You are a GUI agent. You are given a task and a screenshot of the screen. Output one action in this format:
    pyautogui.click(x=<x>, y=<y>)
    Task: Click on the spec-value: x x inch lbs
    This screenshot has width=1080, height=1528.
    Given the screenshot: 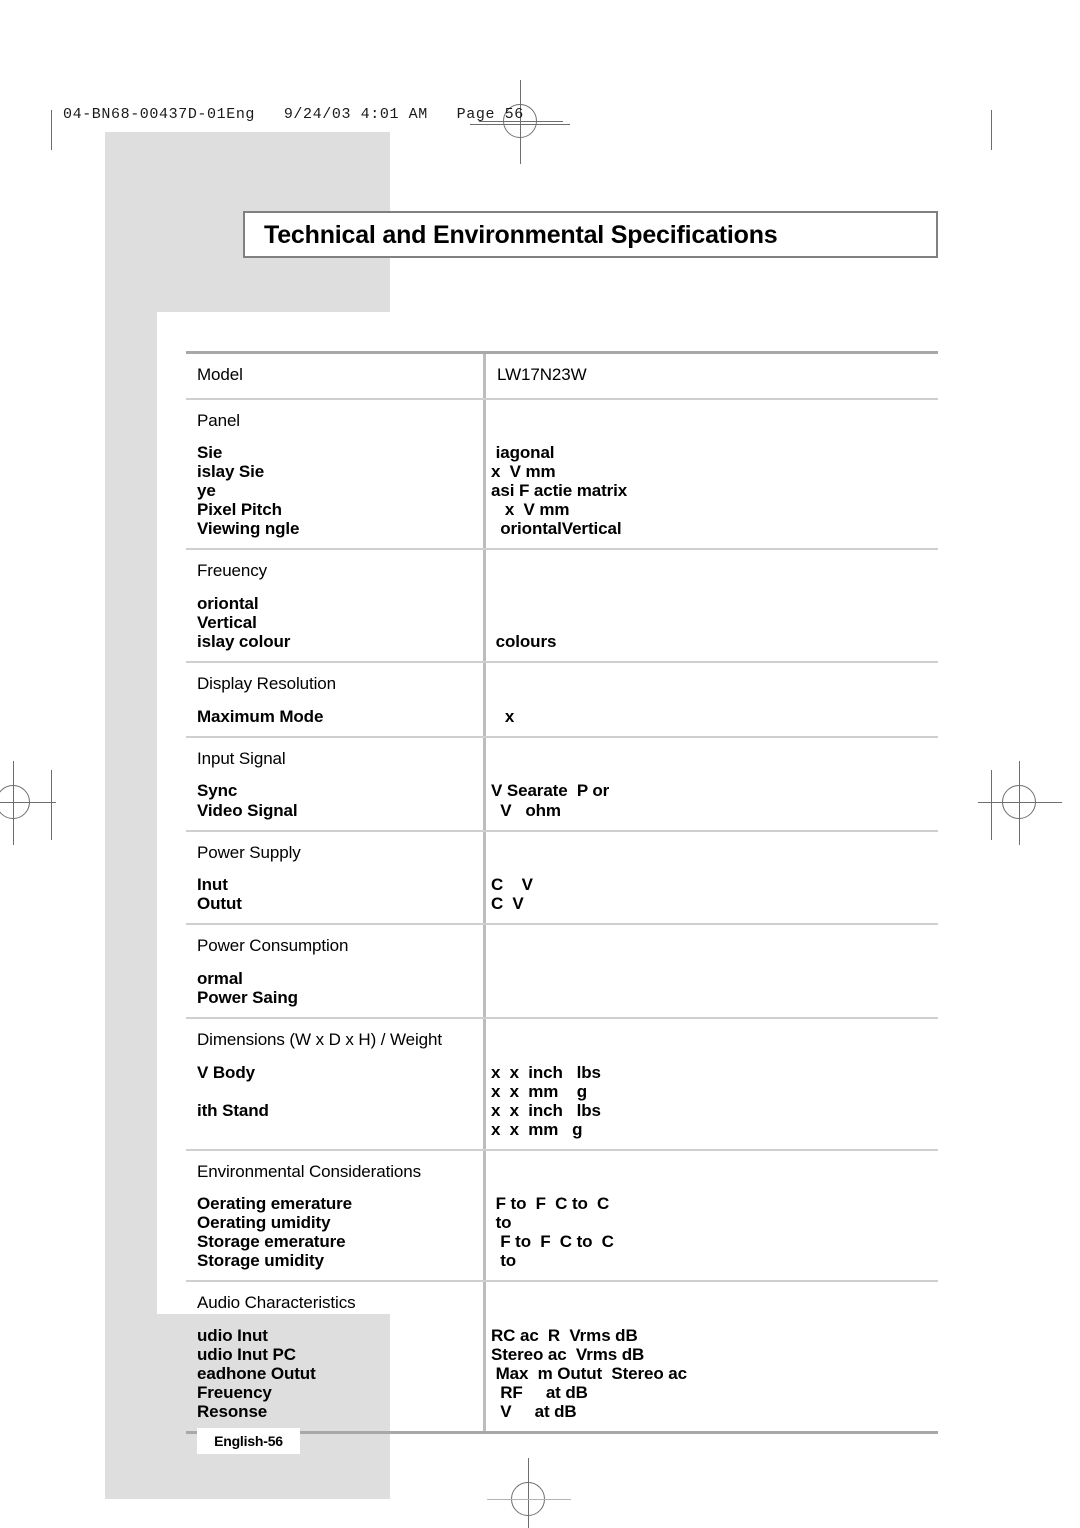 What is the action you would take?
    pyautogui.click(x=546, y=1072)
    